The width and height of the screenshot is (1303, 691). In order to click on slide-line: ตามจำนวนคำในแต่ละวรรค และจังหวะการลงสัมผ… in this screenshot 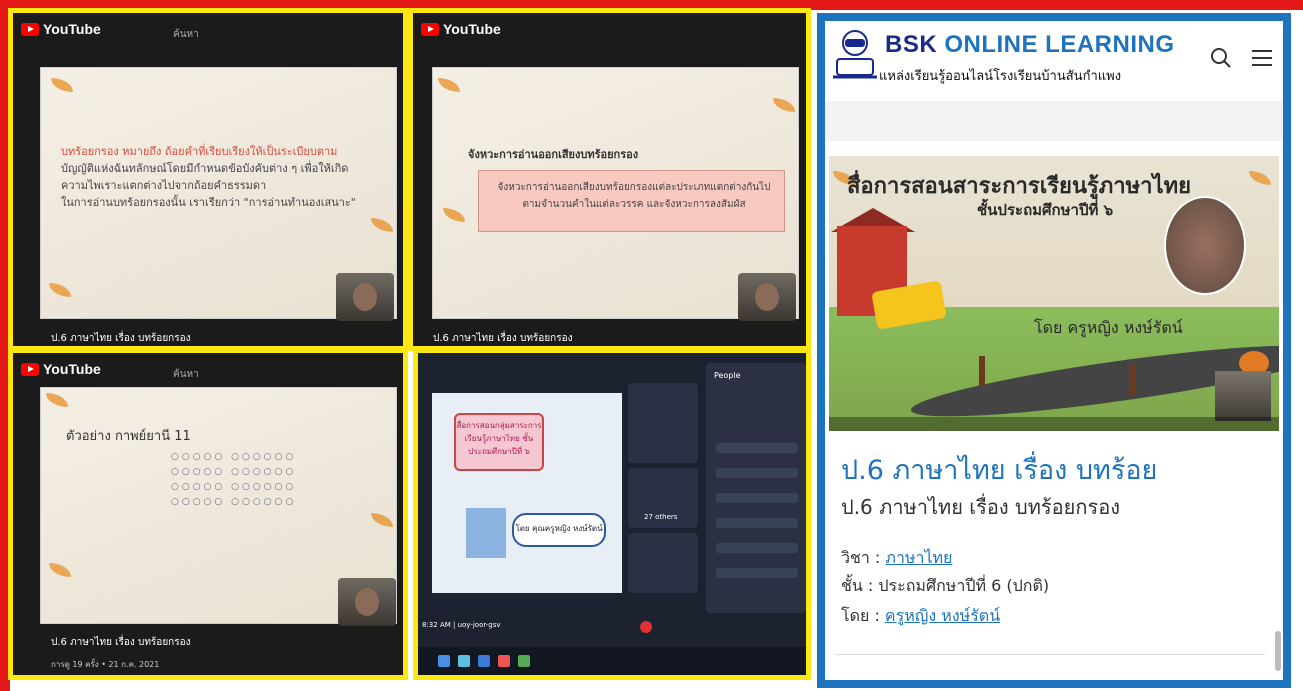, I will do `click(634, 204)`.